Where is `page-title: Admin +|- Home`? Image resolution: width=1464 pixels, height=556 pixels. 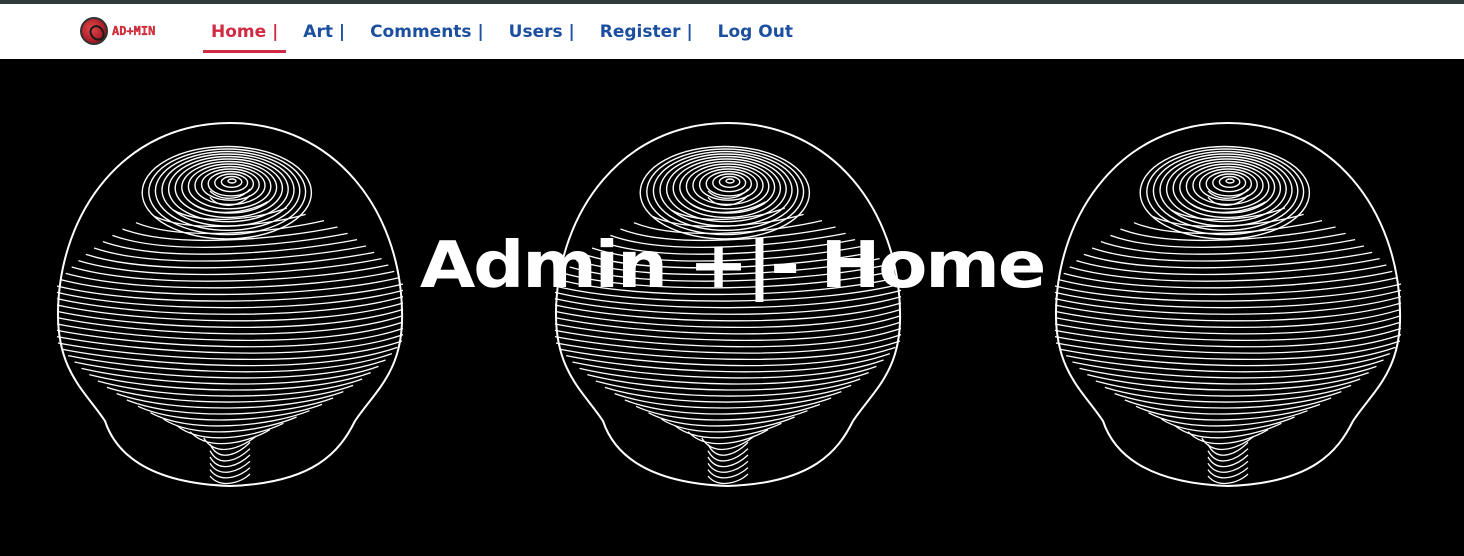 page-title: Admin +|- Home is located at coordinates (732, 266).